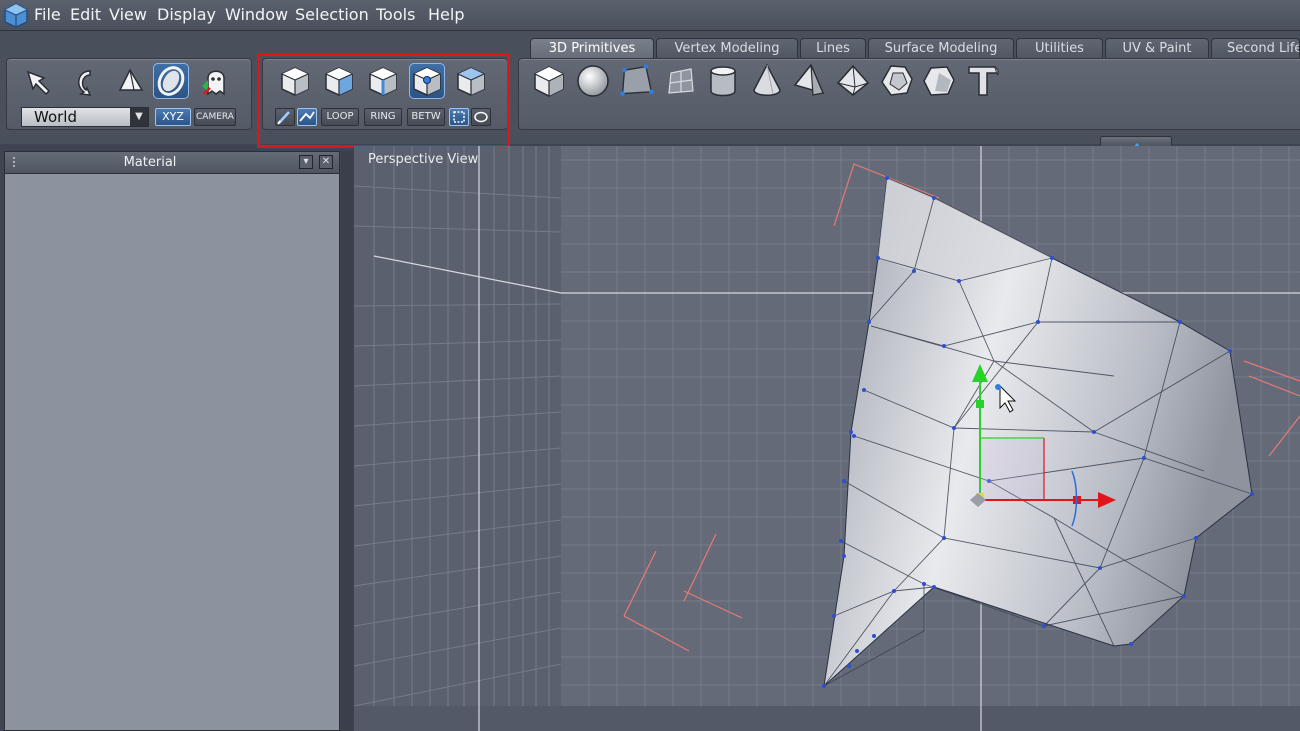 Image resolution: width=1300 pixels, height=731 pixels. I want to click on menu-view: View, so click(128, 15).